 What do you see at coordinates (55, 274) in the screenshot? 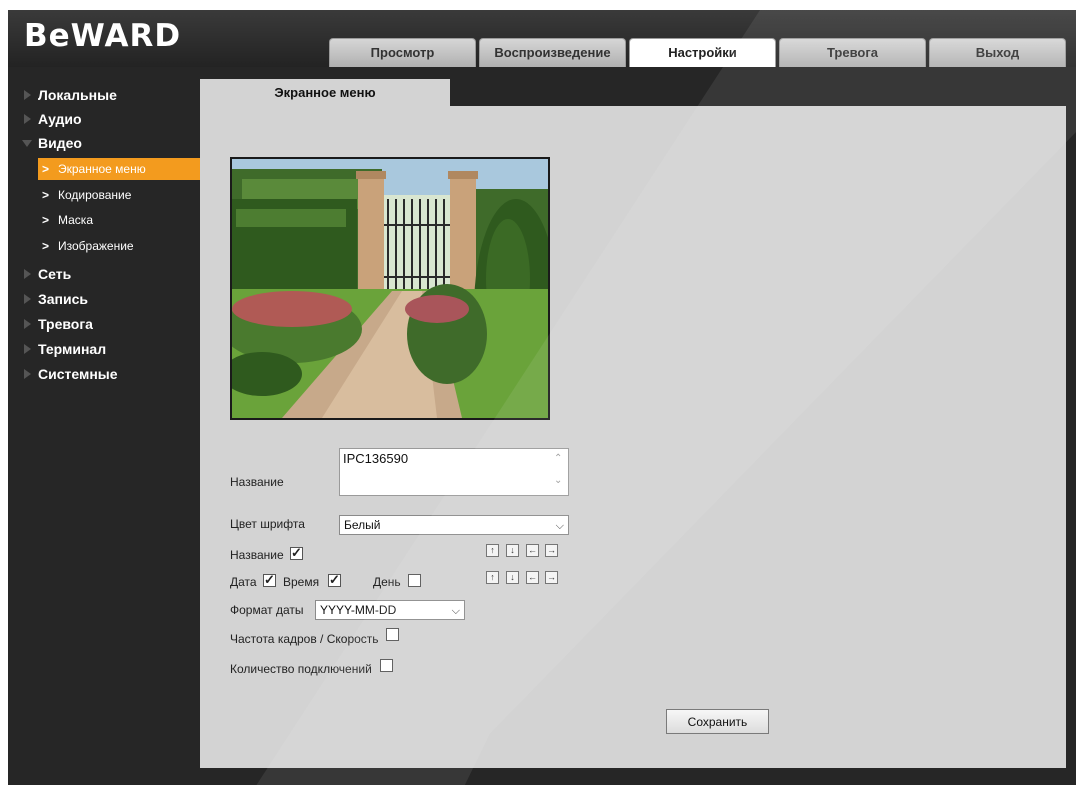
I see `sidebar-item-label: Сеть` at bounding box center [55, 274].